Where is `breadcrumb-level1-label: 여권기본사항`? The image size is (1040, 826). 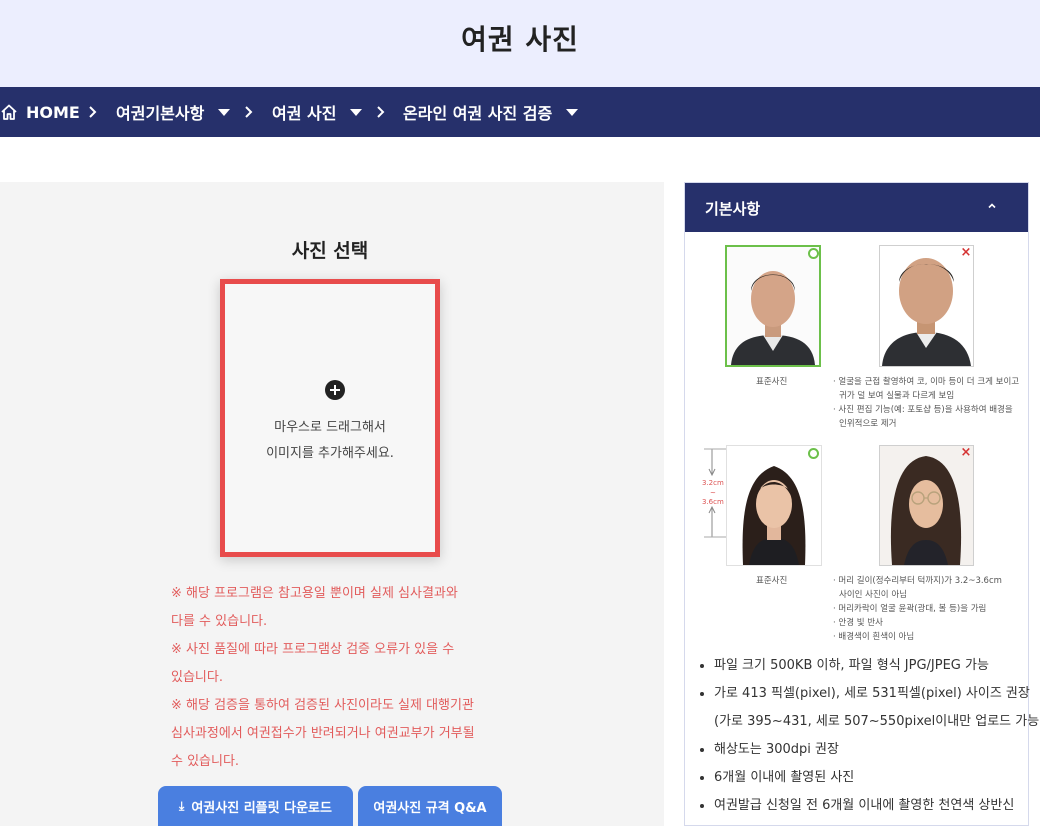 breadcrumb-level1-label: 여권기본사항 is located at coordinates (160, 113).